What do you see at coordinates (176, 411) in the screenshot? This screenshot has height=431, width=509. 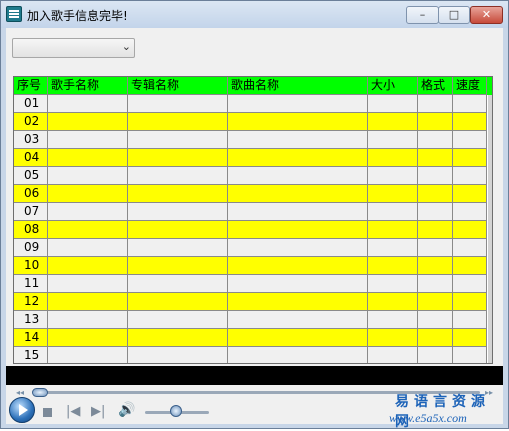 I see `volume-thumb` at bounding box center [176, 411].